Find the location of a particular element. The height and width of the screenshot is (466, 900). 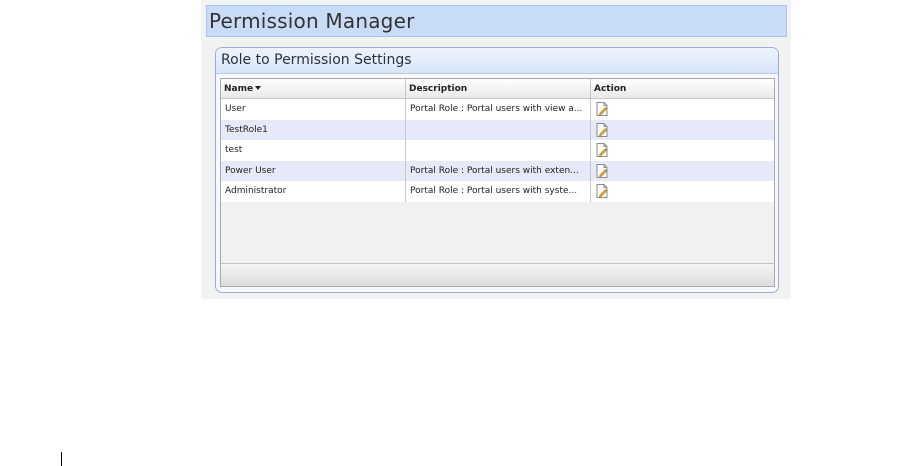

role-name-cell: User is located at coordinates (313, 109).